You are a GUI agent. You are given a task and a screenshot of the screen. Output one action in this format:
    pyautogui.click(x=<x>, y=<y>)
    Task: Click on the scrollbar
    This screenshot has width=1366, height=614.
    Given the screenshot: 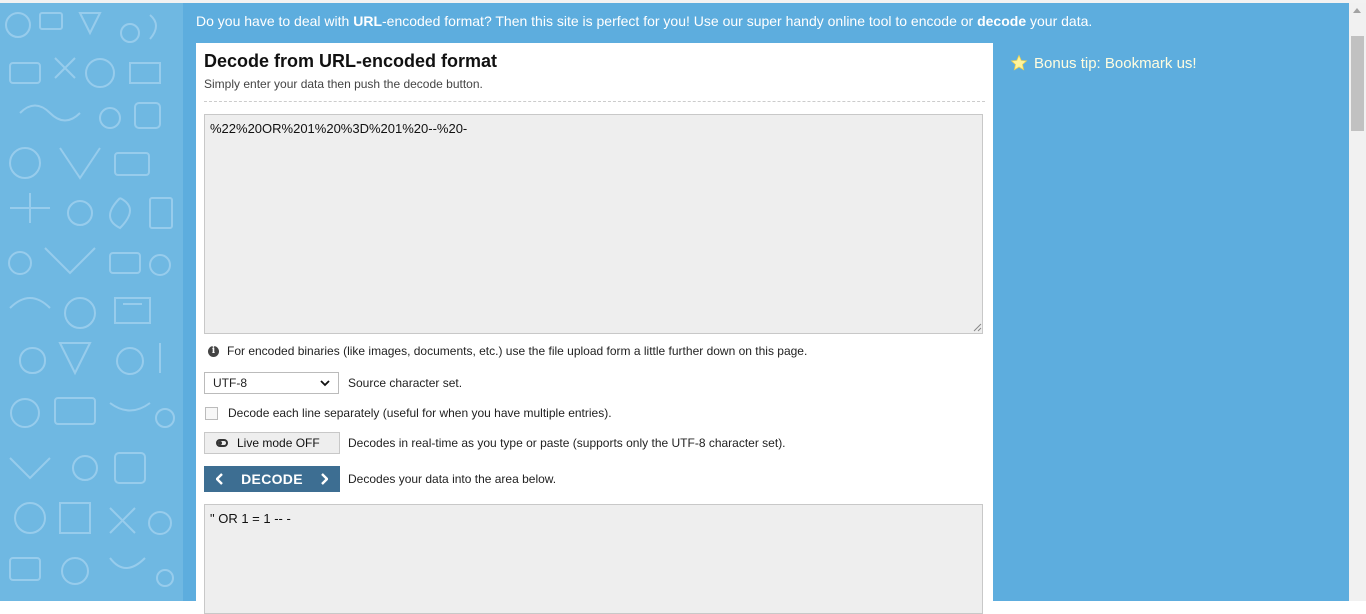 What is the action you would take?
    pyautogui.click(x=1357, y=302)
    